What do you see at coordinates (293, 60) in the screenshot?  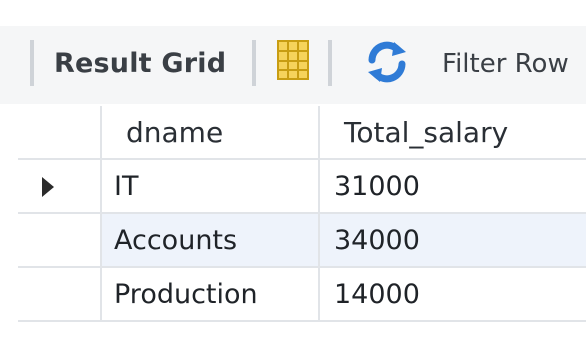 I see `grid-layout-icon` at bounding box center [293, 60].